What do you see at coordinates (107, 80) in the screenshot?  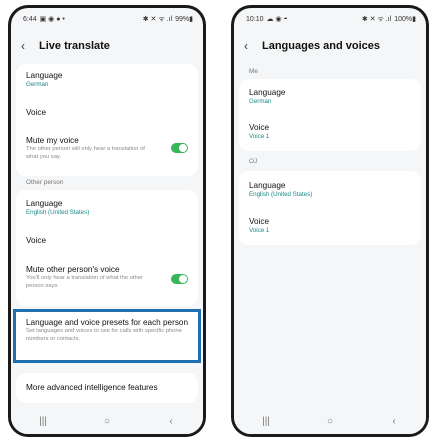 I see `my-language-row: Language German` at bounding box center [107, 80].